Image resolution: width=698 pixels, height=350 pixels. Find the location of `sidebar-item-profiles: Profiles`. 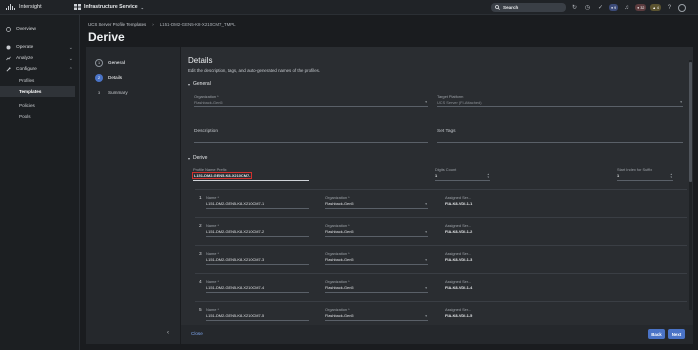

sidebar-item-profiles: Profiles is located at coordinates (39, 80).